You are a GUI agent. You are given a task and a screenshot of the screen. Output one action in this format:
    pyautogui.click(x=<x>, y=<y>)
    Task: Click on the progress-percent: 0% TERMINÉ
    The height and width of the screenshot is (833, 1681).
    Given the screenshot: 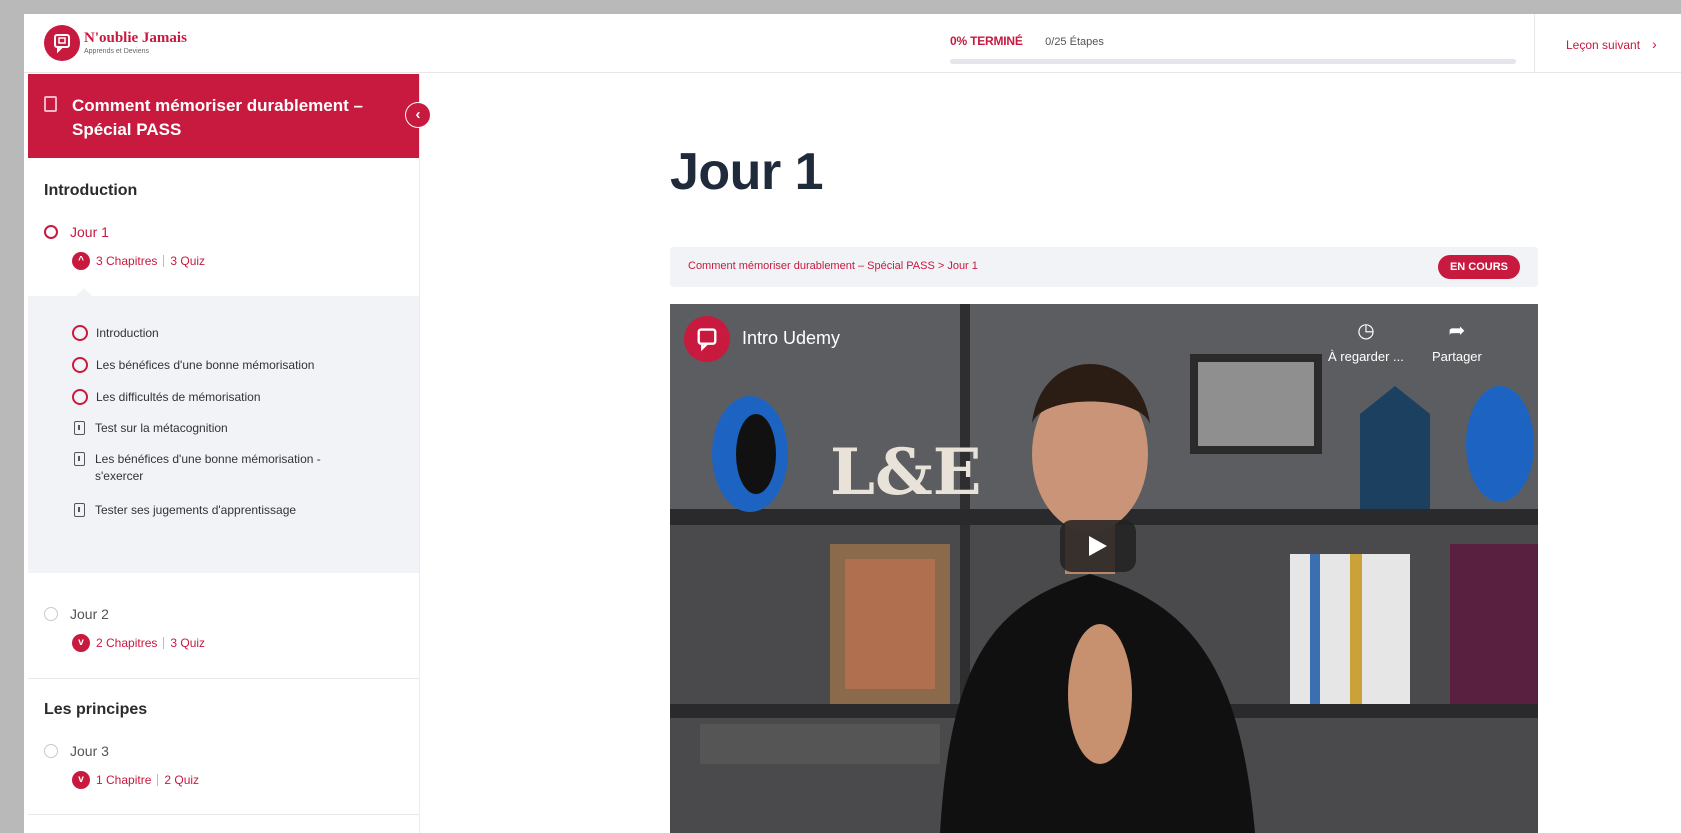 What is the action you would take?
    pyautogui.click(x=986, y=41)
    